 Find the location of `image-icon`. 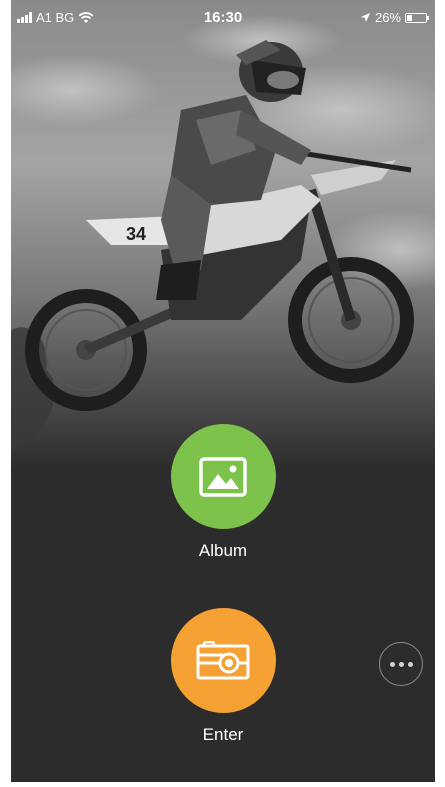

image-icon is located at coordinates (223, 476).